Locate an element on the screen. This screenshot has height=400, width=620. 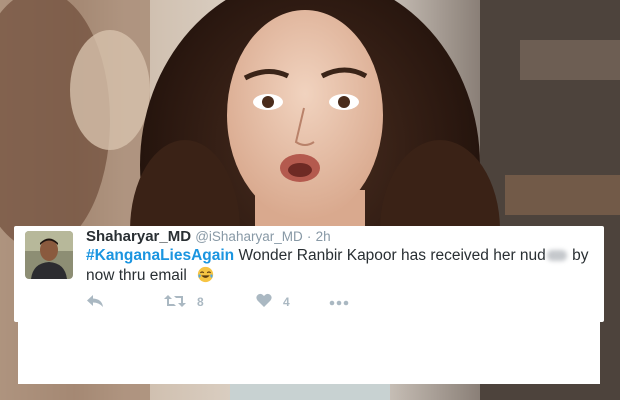
reply-icon is located at coordinates (95, 302).